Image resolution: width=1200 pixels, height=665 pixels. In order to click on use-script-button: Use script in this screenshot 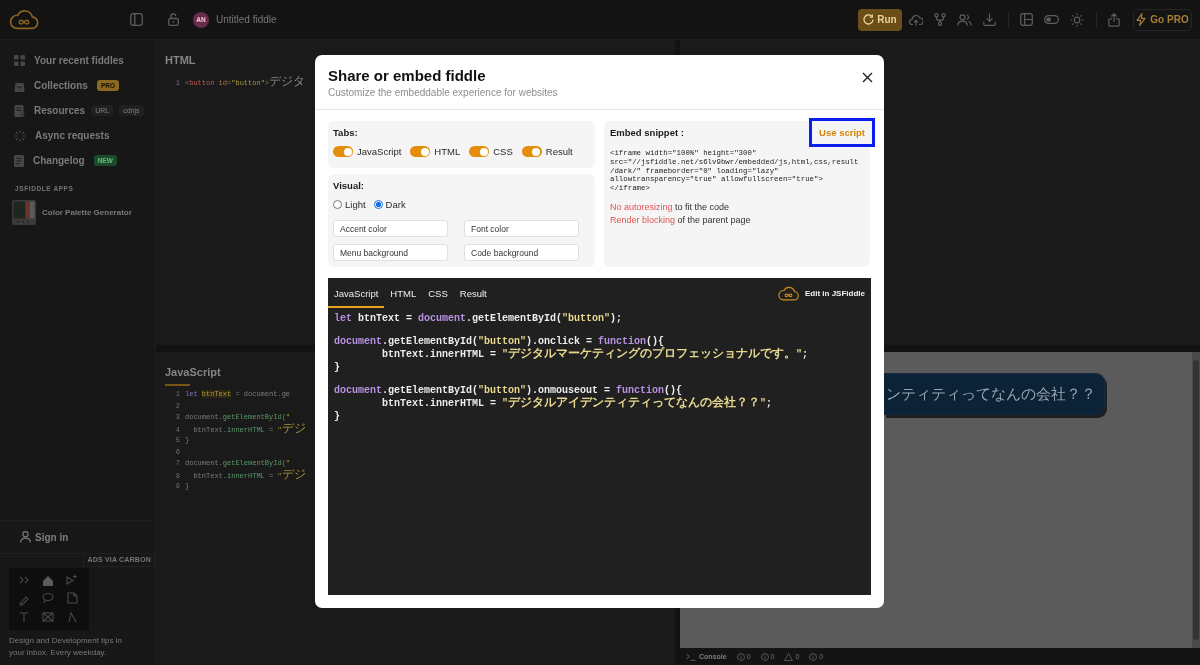, I will do `click(842, 132)`.